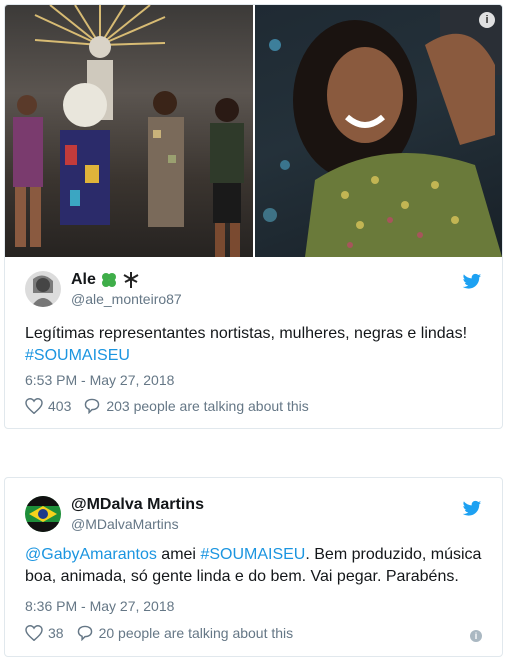  Describe the element at coordinates (56, 633) in the screenshot. I see `like-count: 38` at that location.